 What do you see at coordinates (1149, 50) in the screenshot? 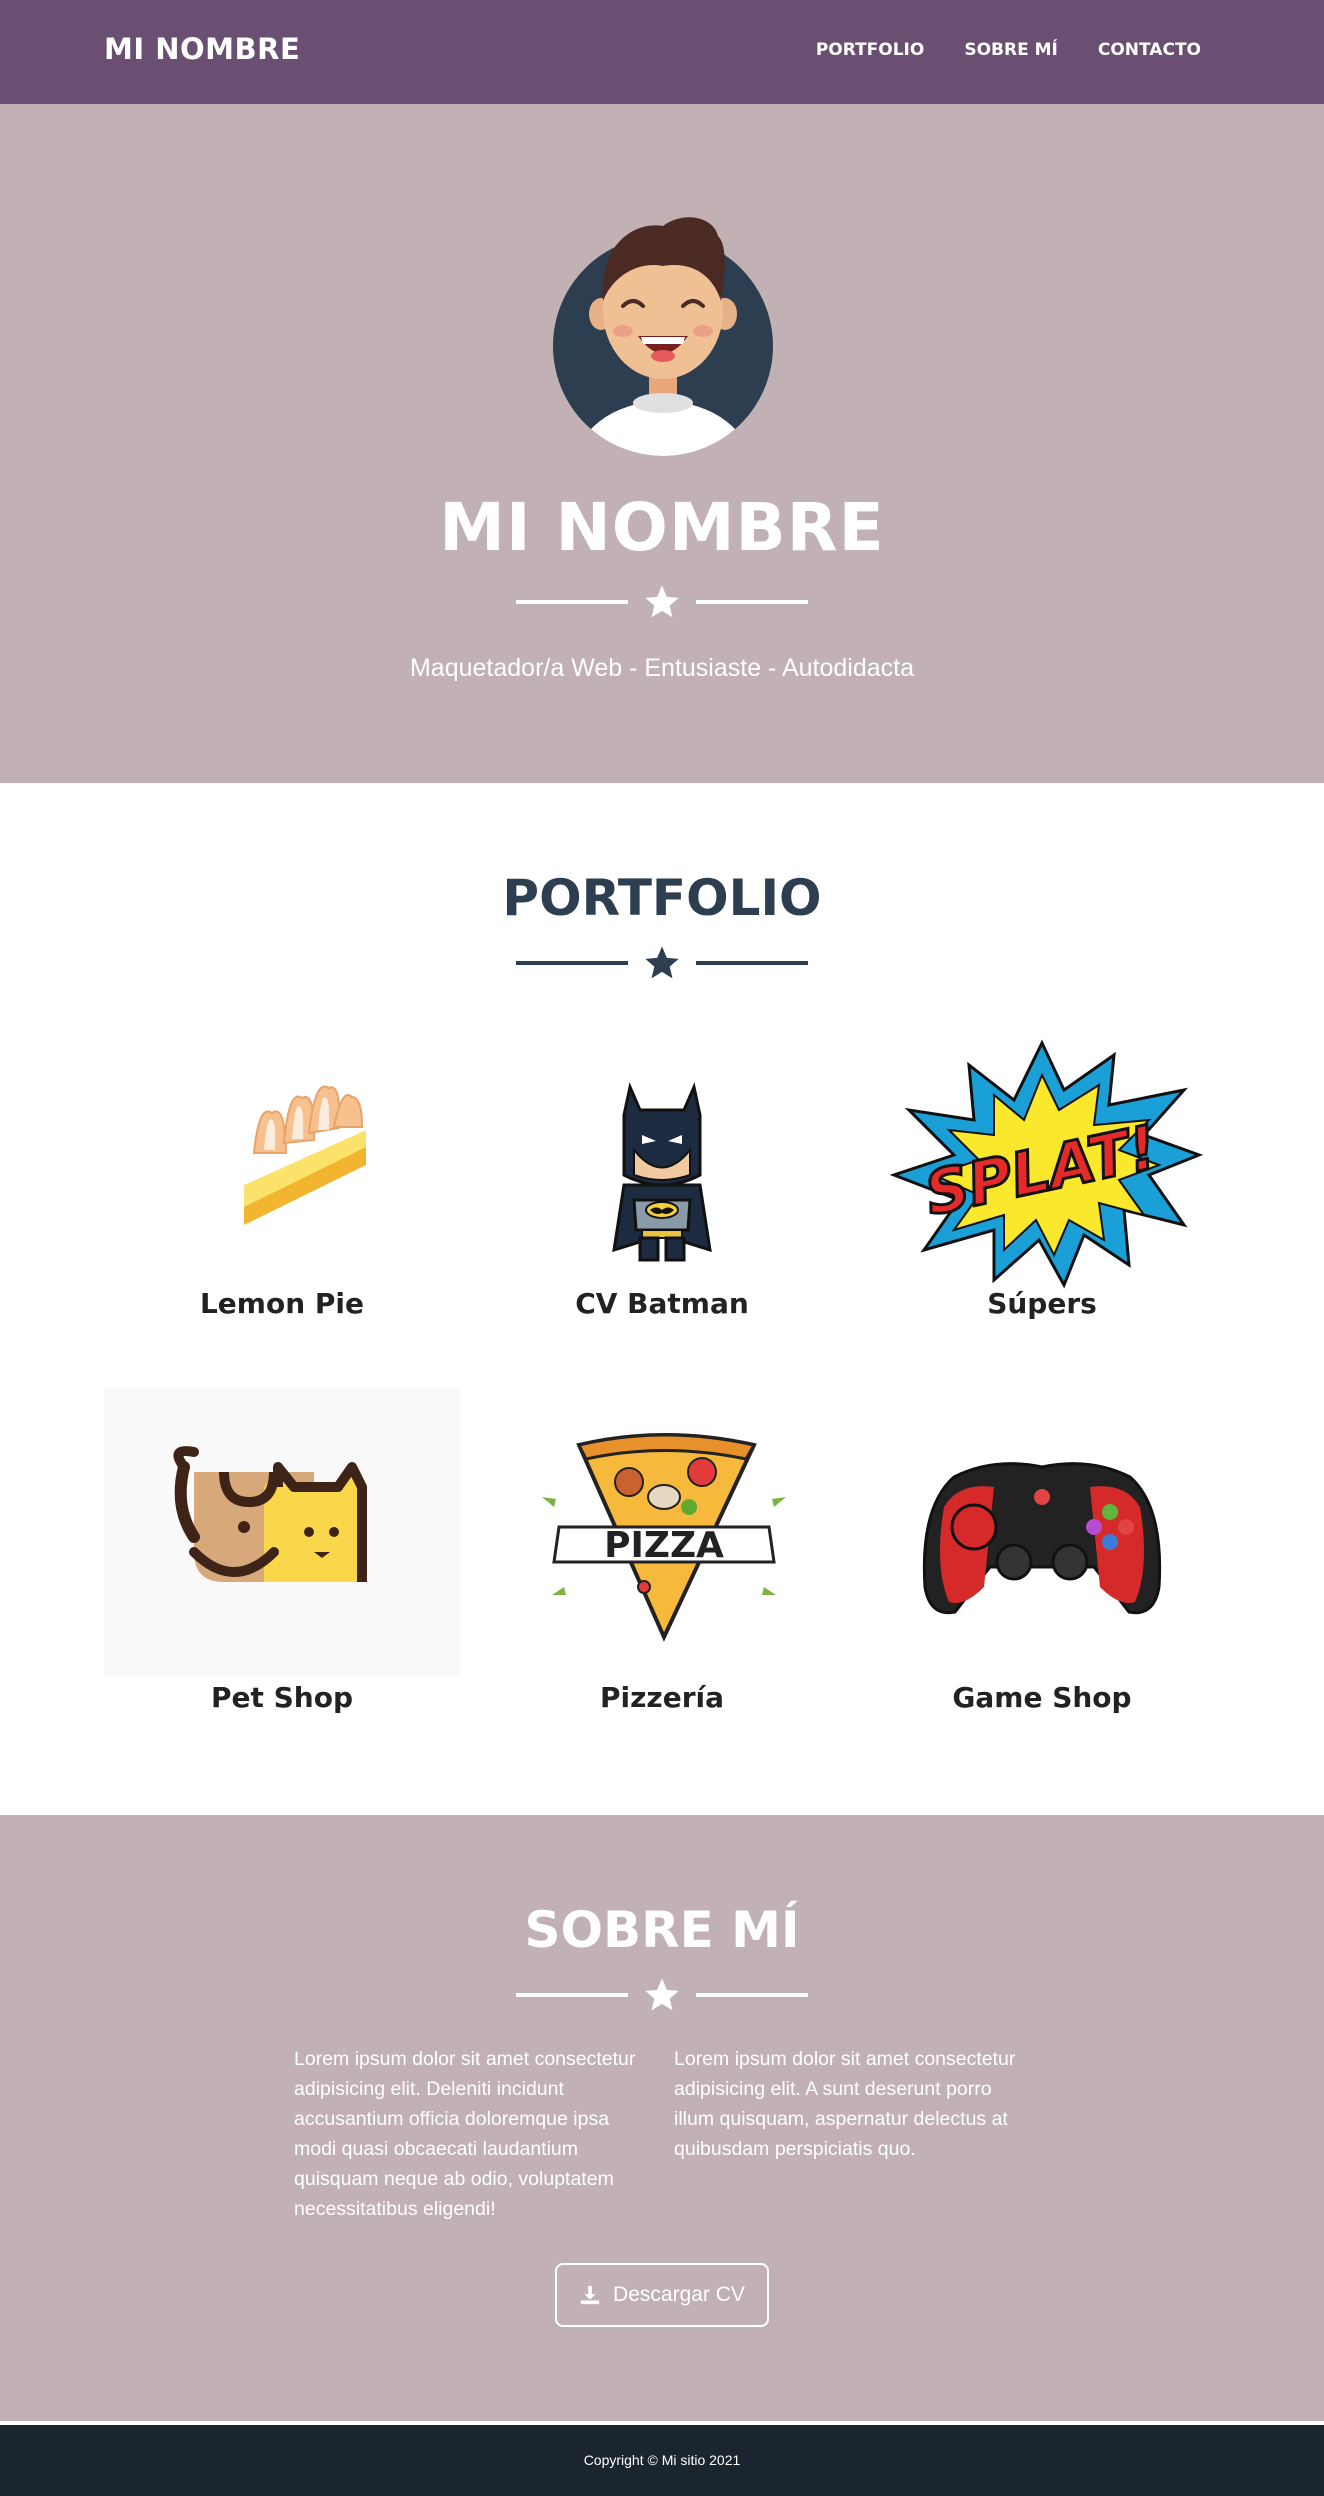
I see `nav-link-contacto: CONTACTO` at bounding box center [1149, 50].